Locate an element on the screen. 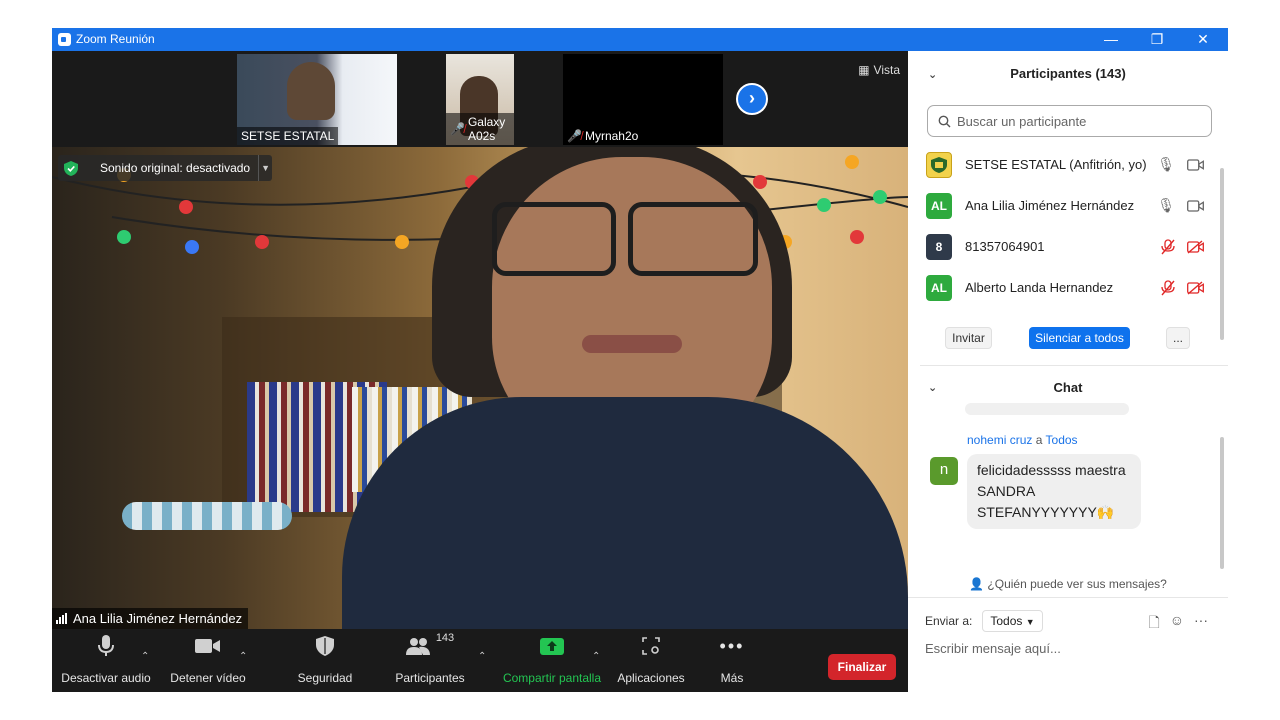  who-can-see-link: 👤 ¿Quién puede ver sus mensajes? is located at coordinates (1068, 584).